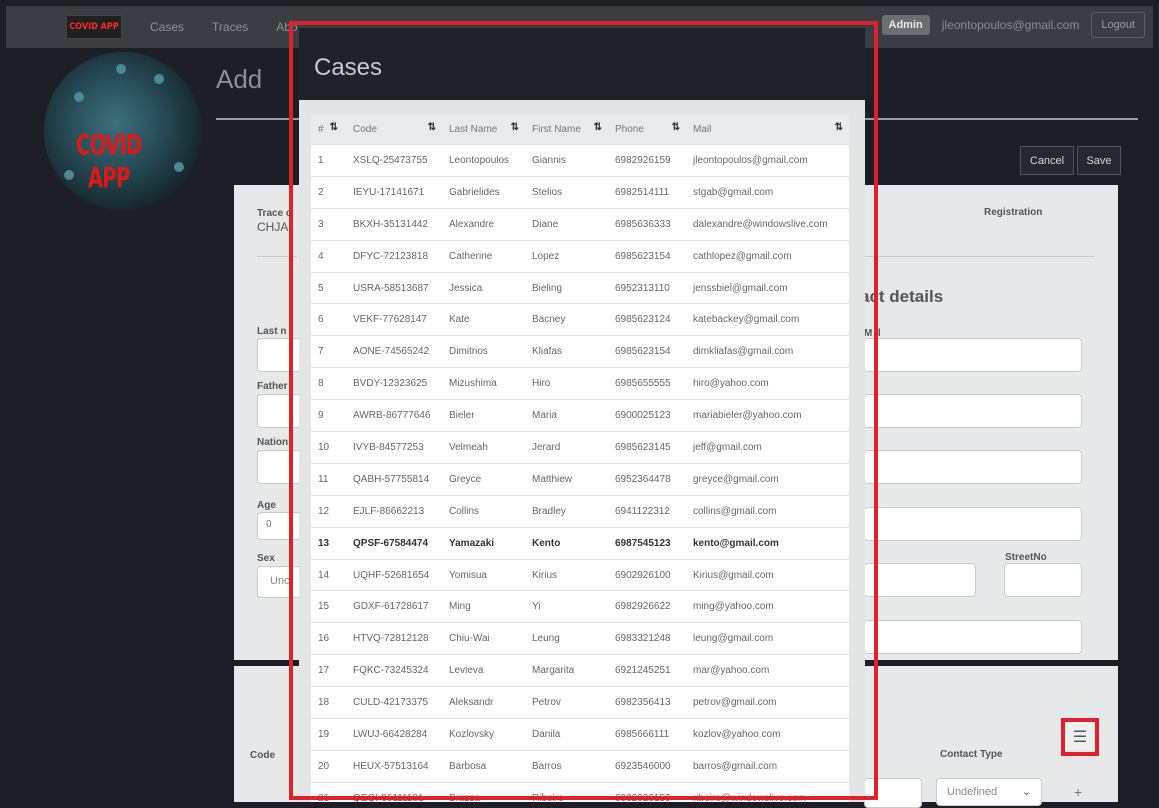  I want to click on contact-code-input, so click(893, 793).